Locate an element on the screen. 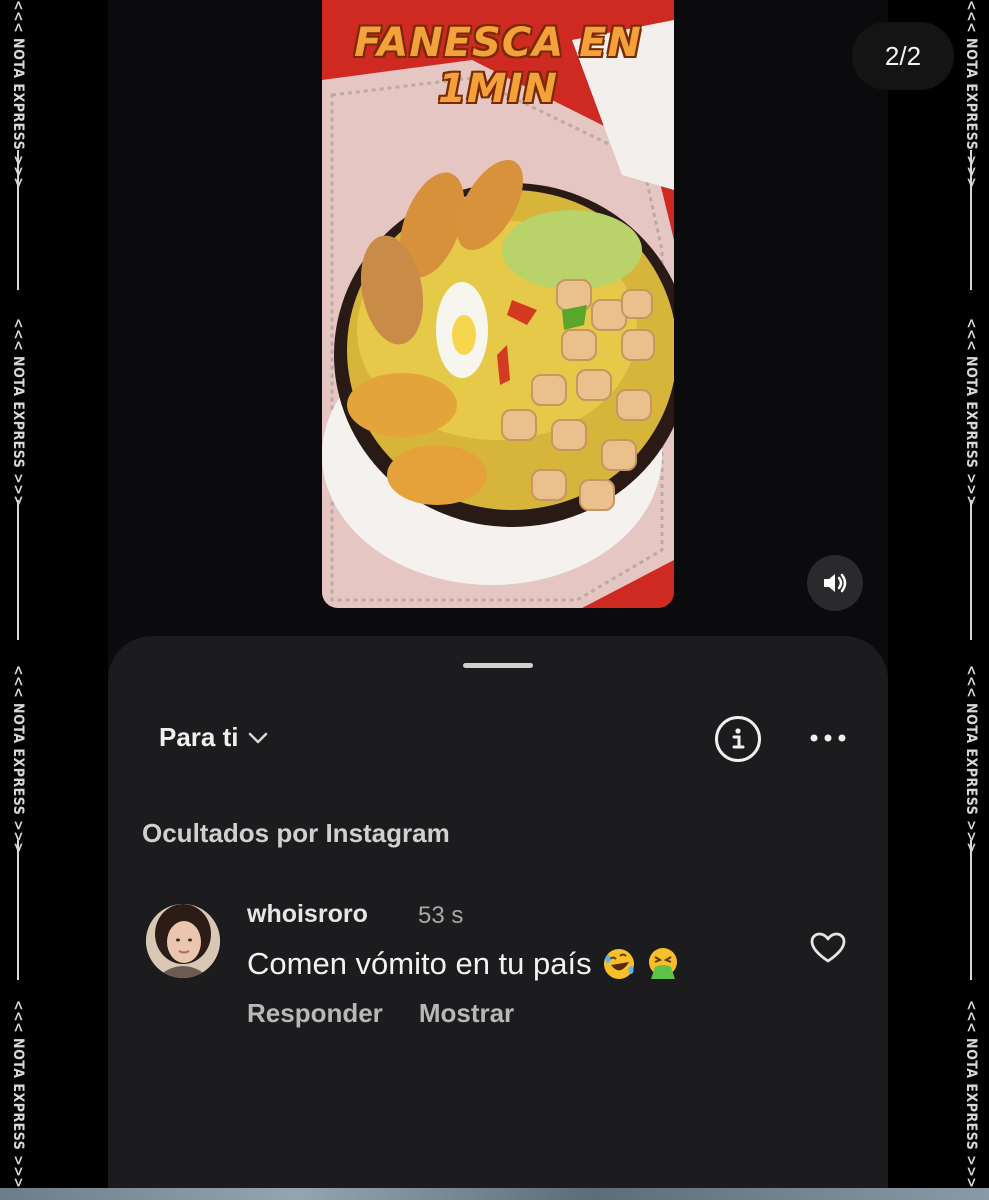 This screenshot has height=1200, width=989. heart-outline-icon is located at coordinates (828, 947).